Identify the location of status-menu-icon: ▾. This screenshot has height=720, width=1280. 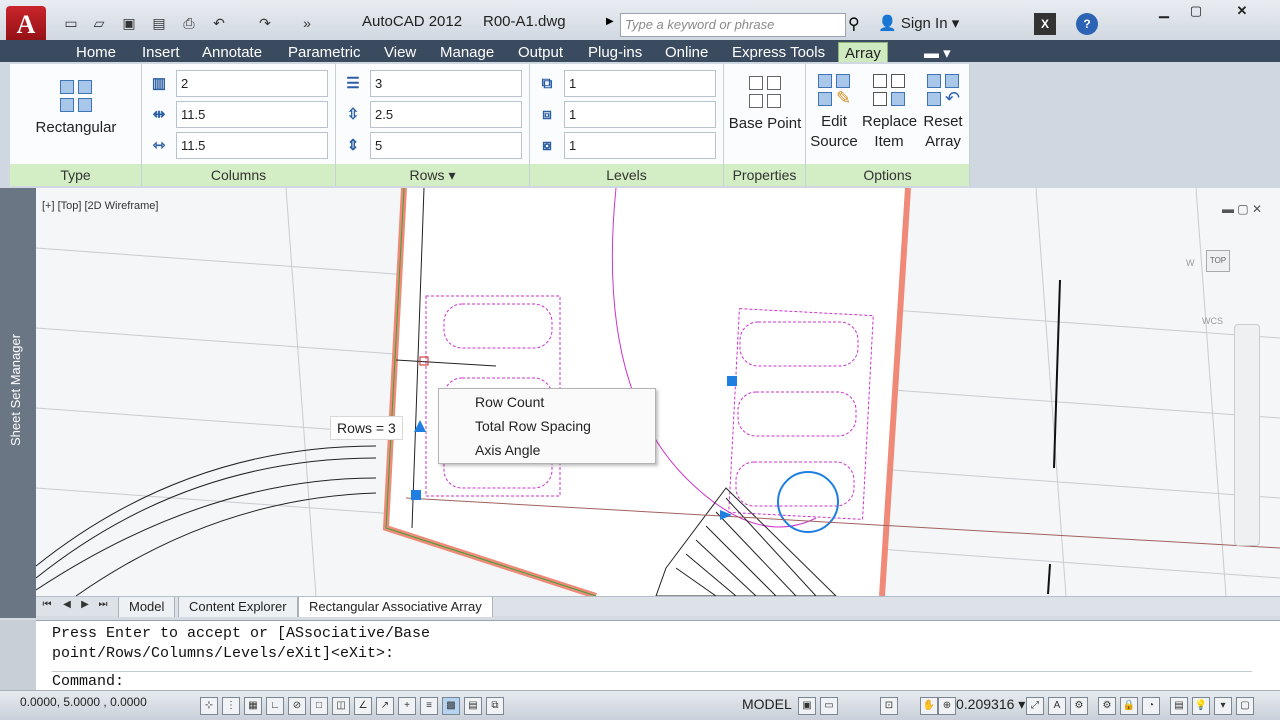
(1223, 706).